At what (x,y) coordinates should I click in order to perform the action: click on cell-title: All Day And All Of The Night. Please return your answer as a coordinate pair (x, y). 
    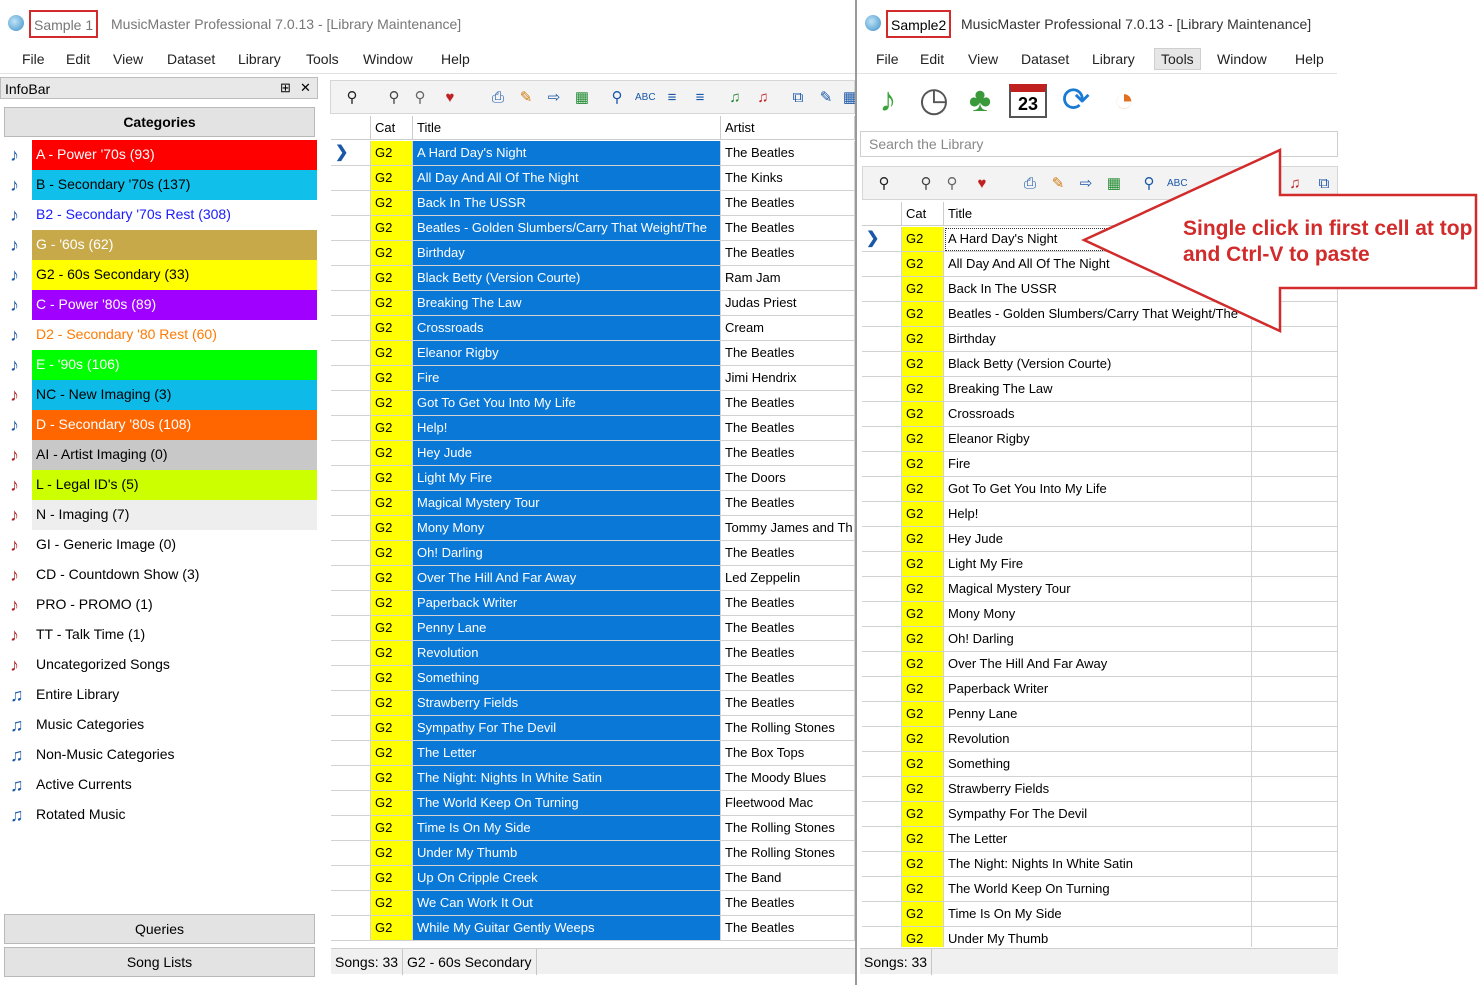
    Looking at the image, I should click on (567, 178).